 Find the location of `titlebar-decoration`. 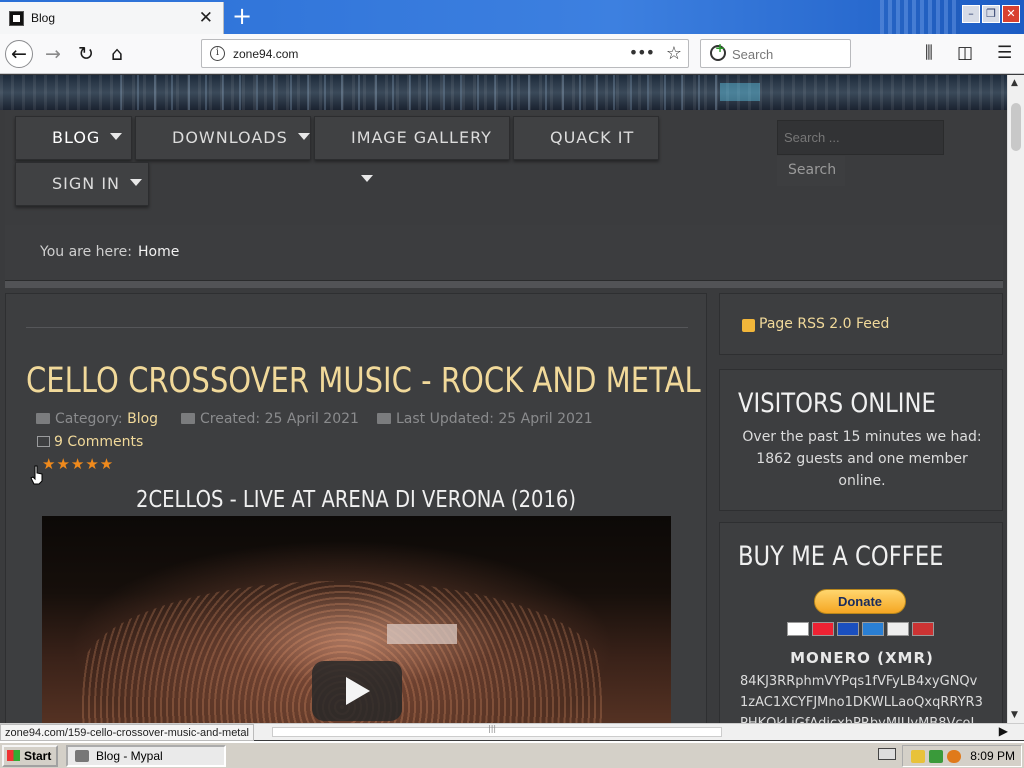

titlebar-decoration is located at coordinates (920, 17).